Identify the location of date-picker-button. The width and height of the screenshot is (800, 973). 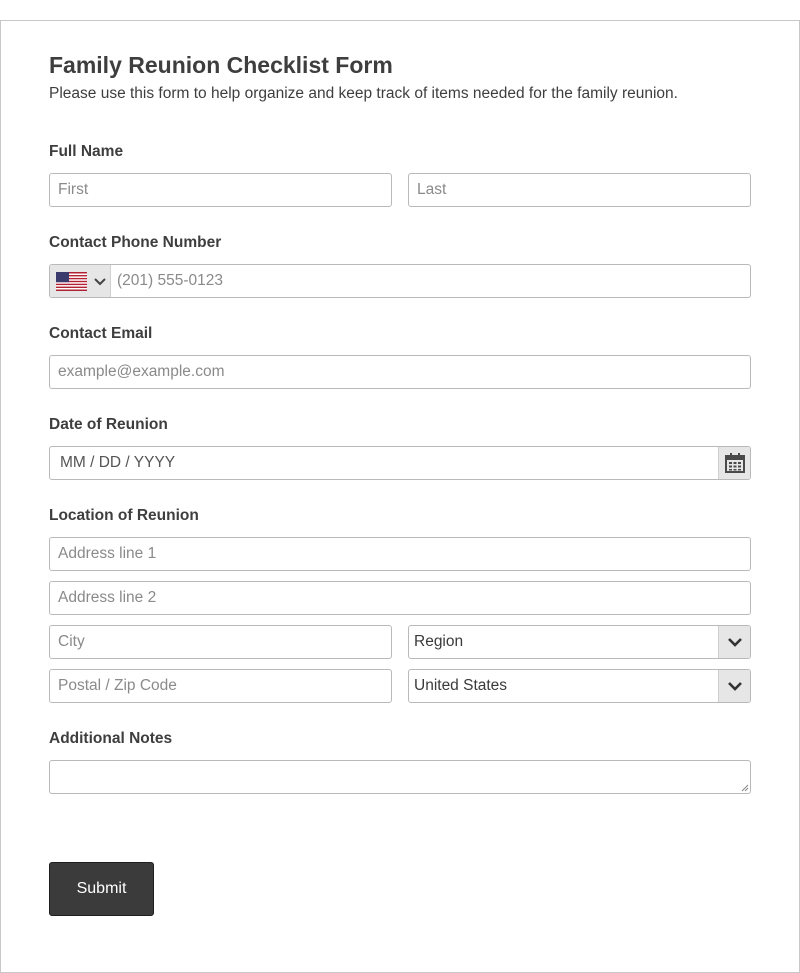
(734, 463).